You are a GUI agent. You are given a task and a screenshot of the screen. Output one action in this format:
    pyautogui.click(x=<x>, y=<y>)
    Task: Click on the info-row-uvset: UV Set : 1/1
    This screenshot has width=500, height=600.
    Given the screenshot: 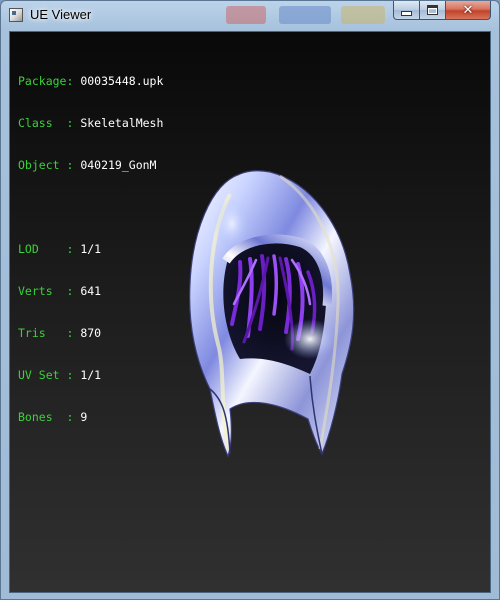 What is the action you would take?
    pyautogui.click(x=90, y=375)
    